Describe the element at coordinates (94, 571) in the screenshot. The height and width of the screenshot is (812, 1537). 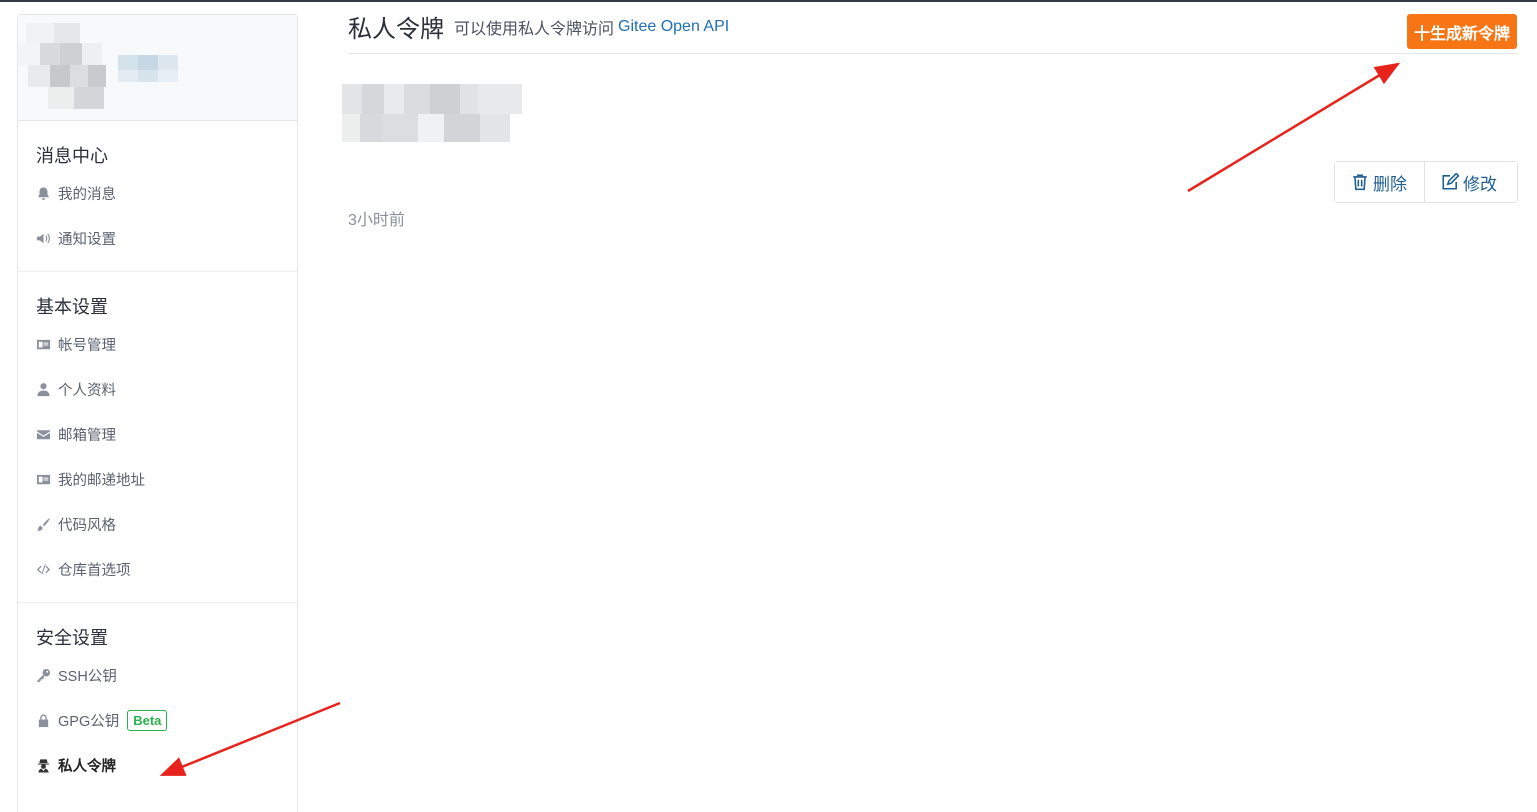
I see `sidebar-item-label: 仓库首选项` at that location.